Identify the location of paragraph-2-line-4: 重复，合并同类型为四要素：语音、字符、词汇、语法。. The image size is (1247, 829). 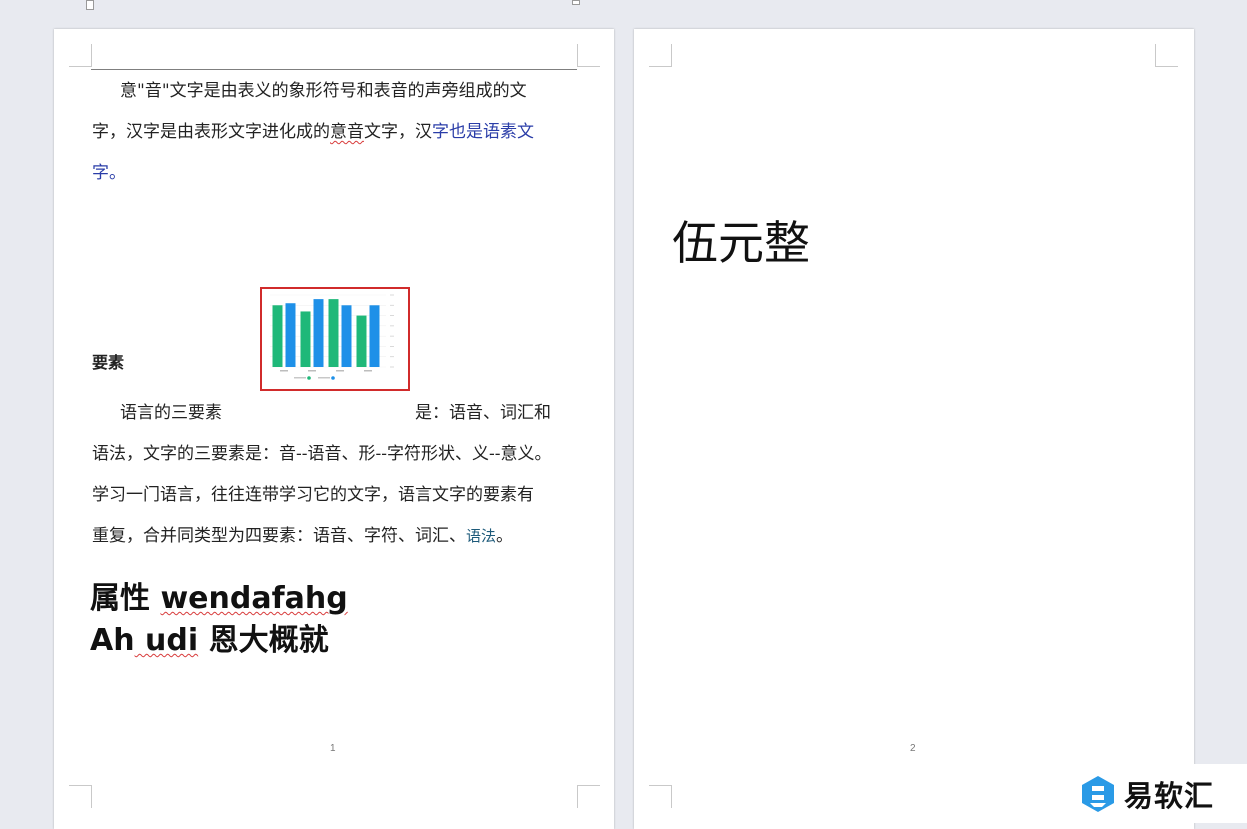
(303, 536).